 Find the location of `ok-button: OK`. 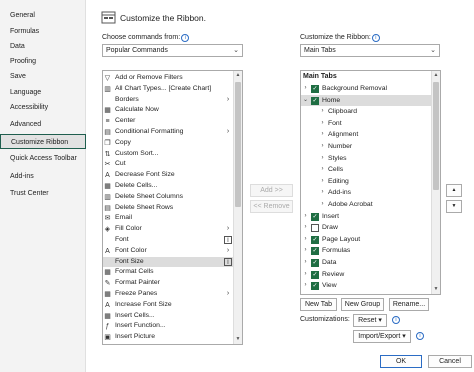

ok-button: OK is located at coordinates (401, 361).